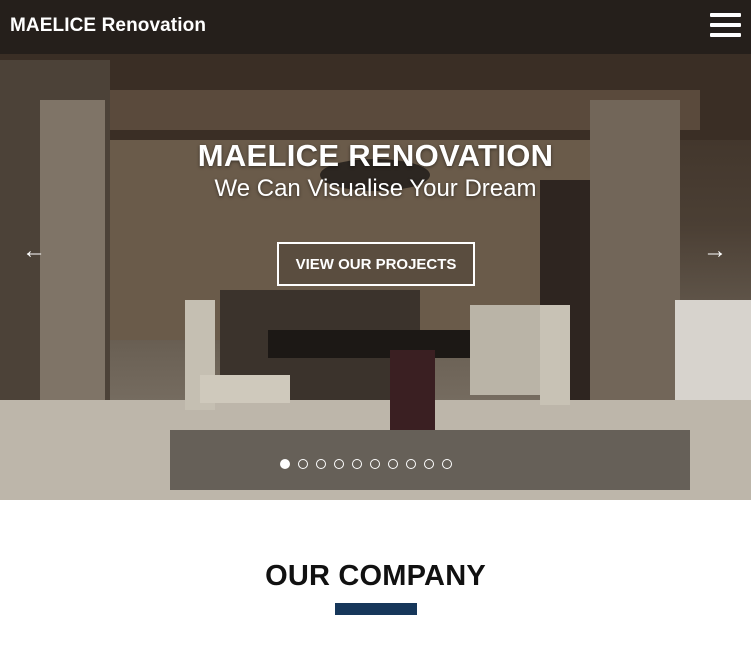 This screenshot has height=647, width=751. What do you see at coordinates (34, 251) in the screenshot?
I see `arrow-left-icon: ←` at bounding box center [34, 251].